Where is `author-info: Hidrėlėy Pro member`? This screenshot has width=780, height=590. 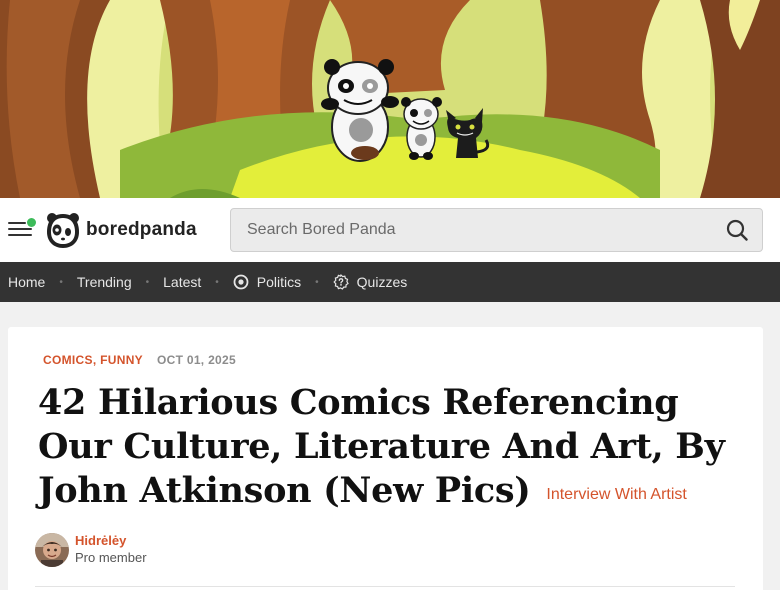
author-info: Hidrėlėy Pro member is located at coordinates (111, 550).